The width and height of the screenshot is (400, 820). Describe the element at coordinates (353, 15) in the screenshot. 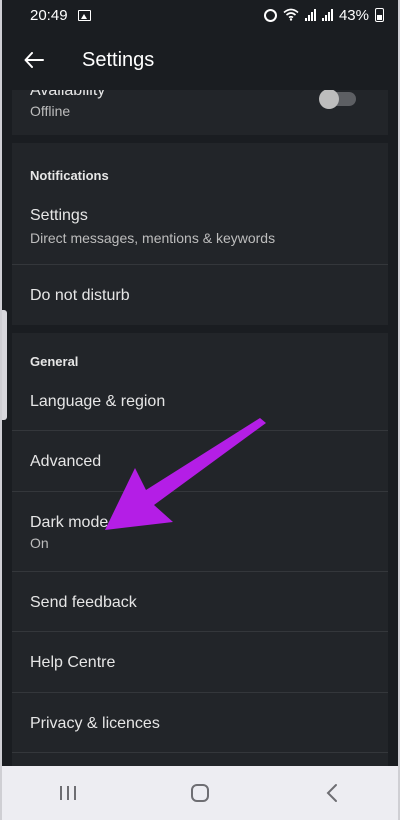

I see `battery-percent: 43%` at that location.